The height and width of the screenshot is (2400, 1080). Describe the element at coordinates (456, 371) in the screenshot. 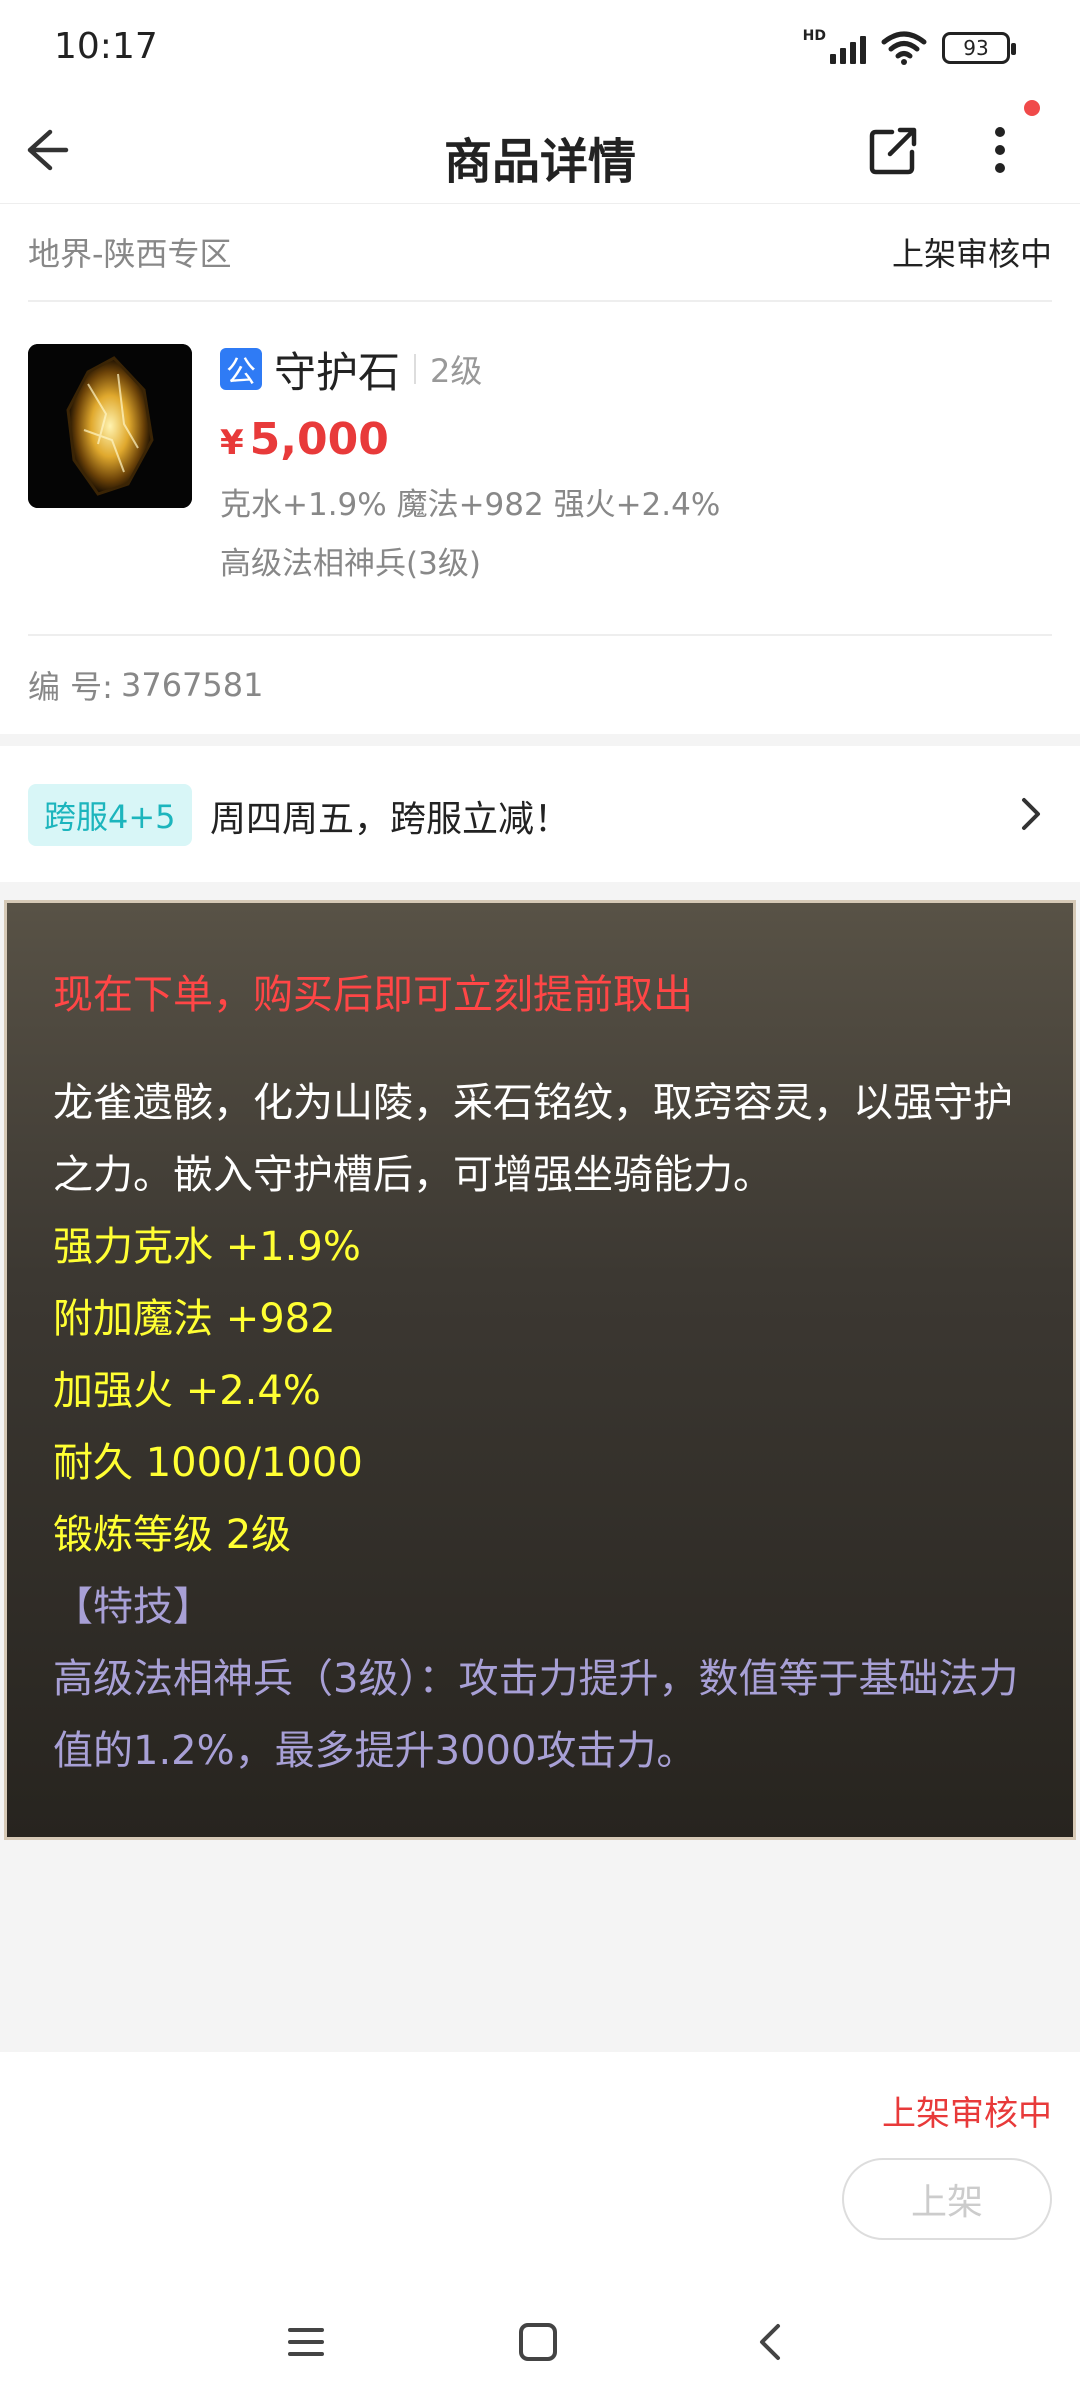

I see `item-level: 2级` at that location.